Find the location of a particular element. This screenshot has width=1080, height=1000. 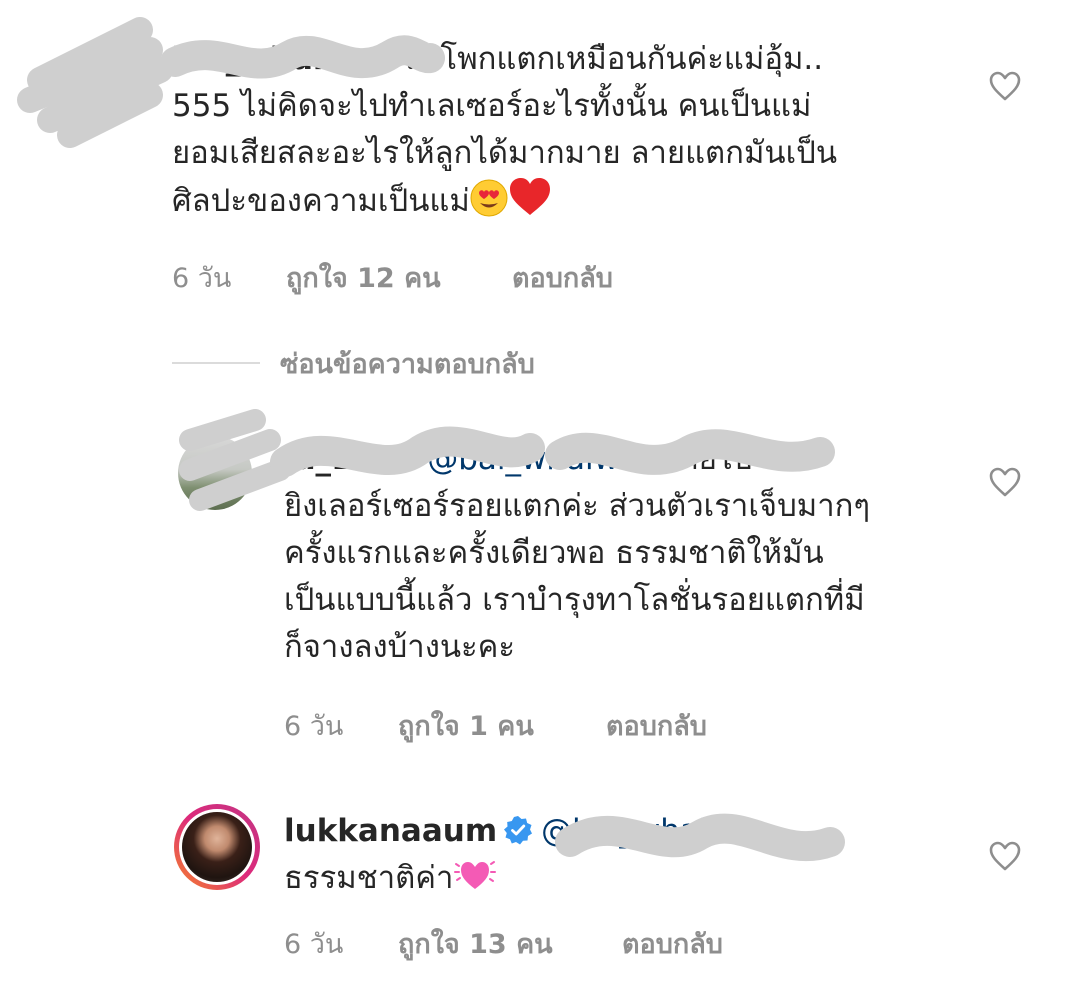

comment-likes: ถูกใจ 1 คน is located at coordinates (466, 725).